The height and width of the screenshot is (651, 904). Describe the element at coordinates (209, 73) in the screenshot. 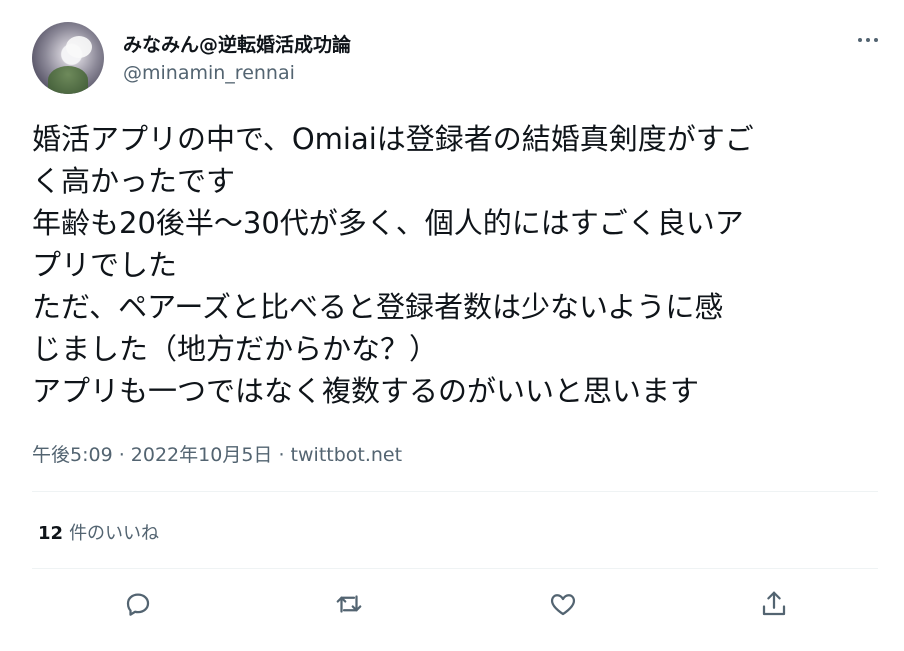

I see `author-handle: @minamin_rennai` at that location.